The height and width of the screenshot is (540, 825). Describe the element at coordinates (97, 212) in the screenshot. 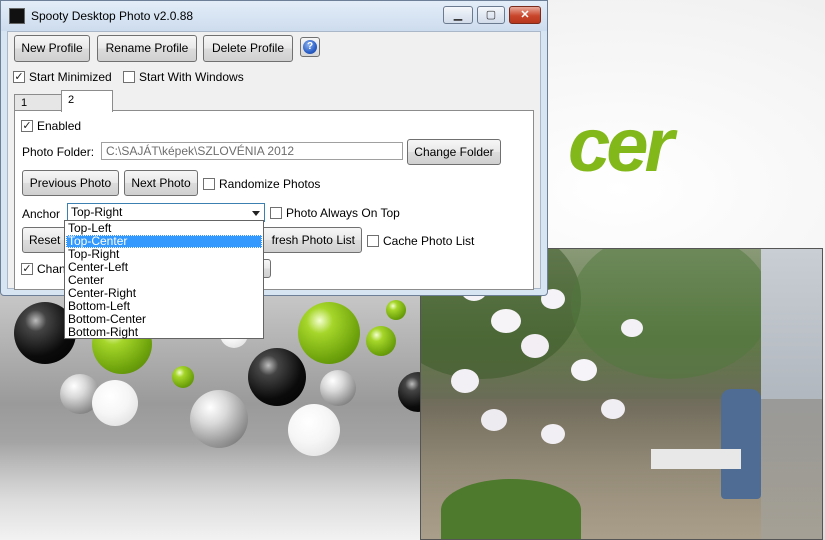

I see `anchor-selected-value: Top-Right` at that location.